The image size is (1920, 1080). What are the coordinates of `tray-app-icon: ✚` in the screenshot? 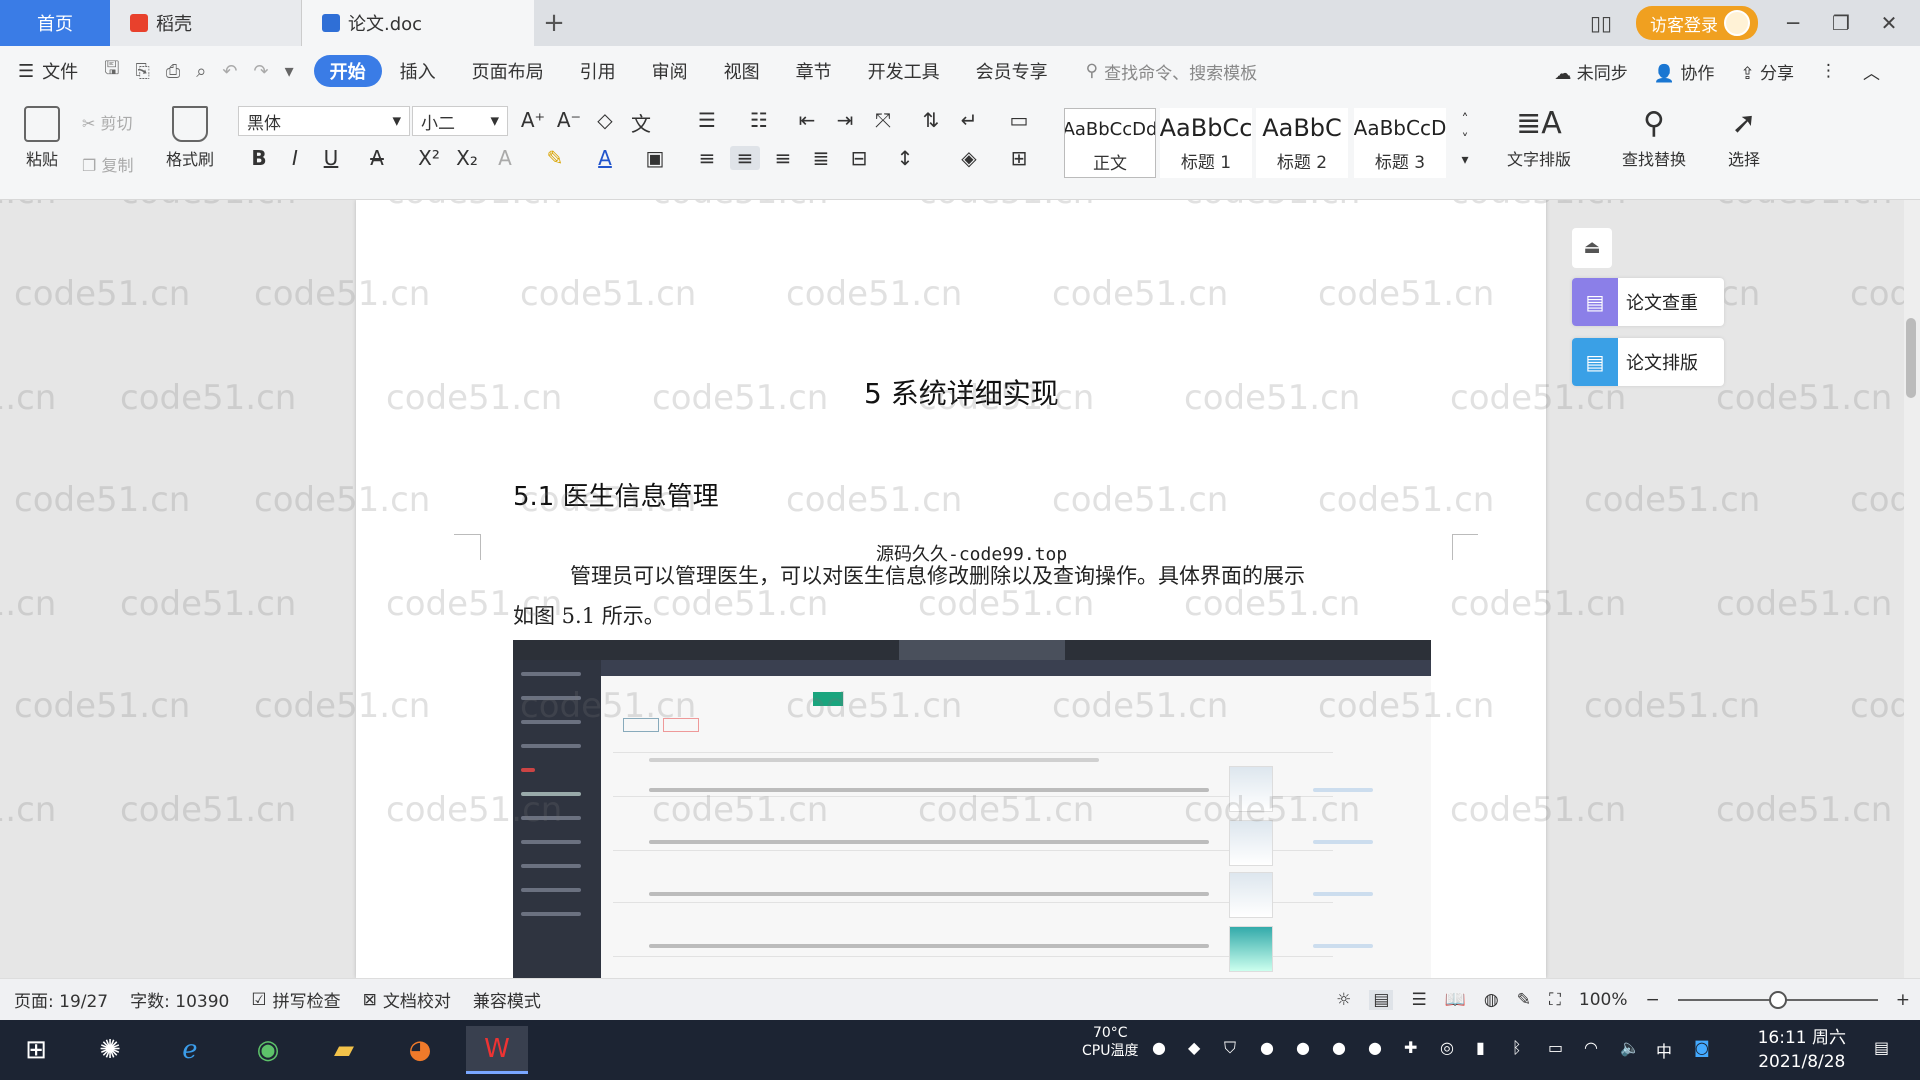 It's located at (1410, 1047).